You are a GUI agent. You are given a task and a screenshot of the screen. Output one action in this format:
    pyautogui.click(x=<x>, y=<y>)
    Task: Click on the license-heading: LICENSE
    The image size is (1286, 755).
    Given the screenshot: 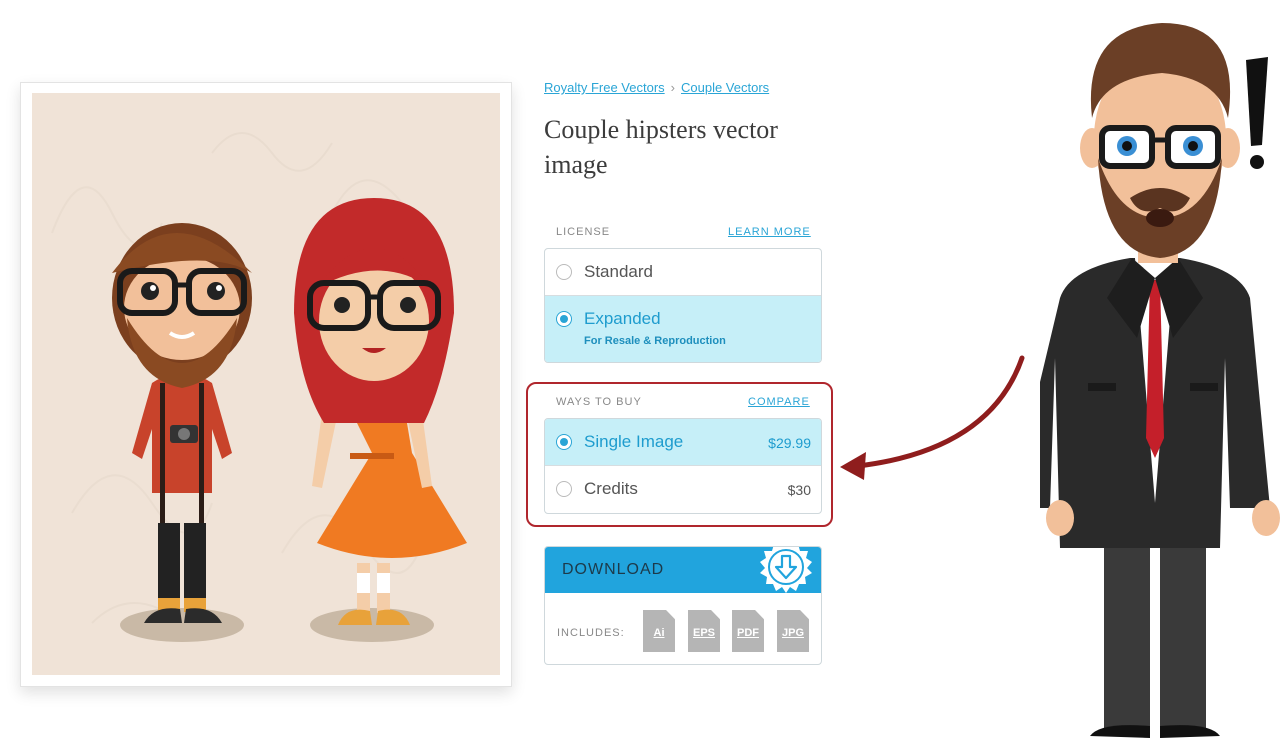 What is the action you would take?
    pyautogui.click(x=583, y=232)
    